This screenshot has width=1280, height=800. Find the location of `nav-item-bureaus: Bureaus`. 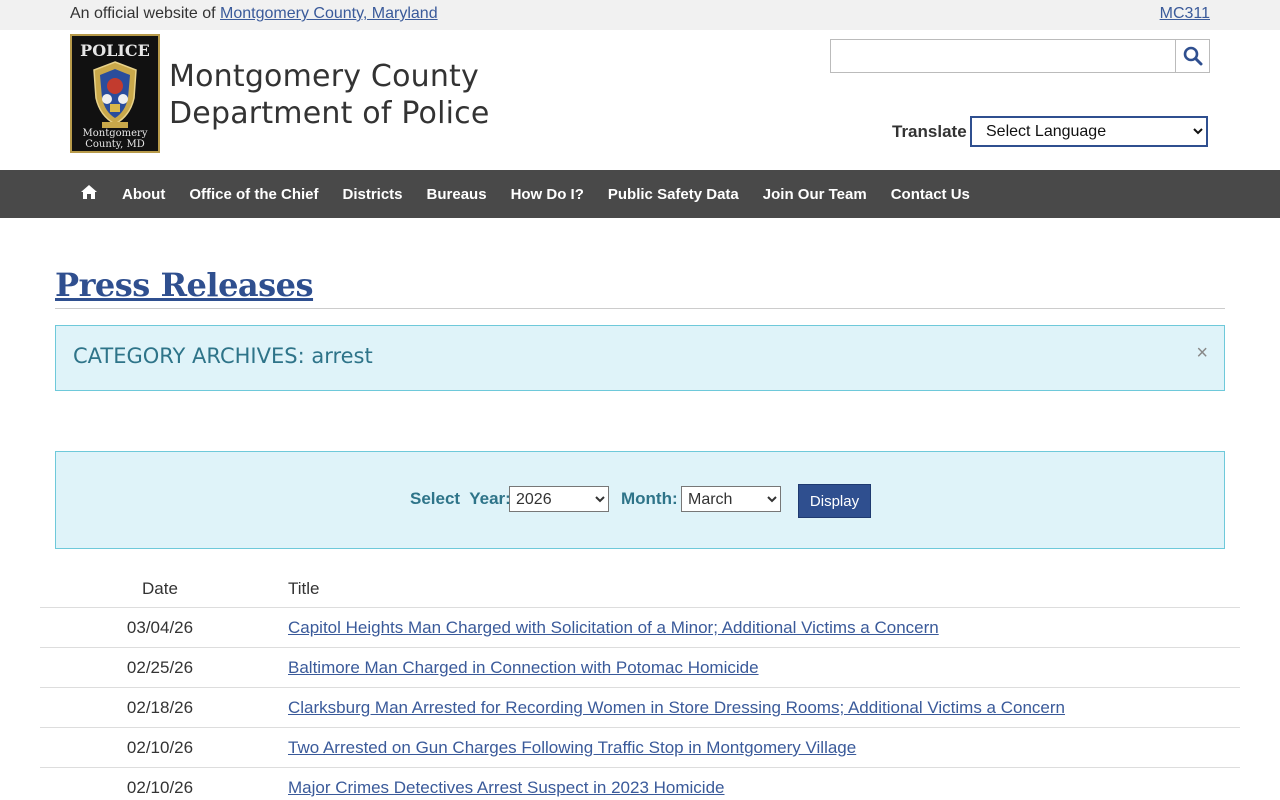

nav-item-bureaus: Bureaus is located at coordinates (457, 194).